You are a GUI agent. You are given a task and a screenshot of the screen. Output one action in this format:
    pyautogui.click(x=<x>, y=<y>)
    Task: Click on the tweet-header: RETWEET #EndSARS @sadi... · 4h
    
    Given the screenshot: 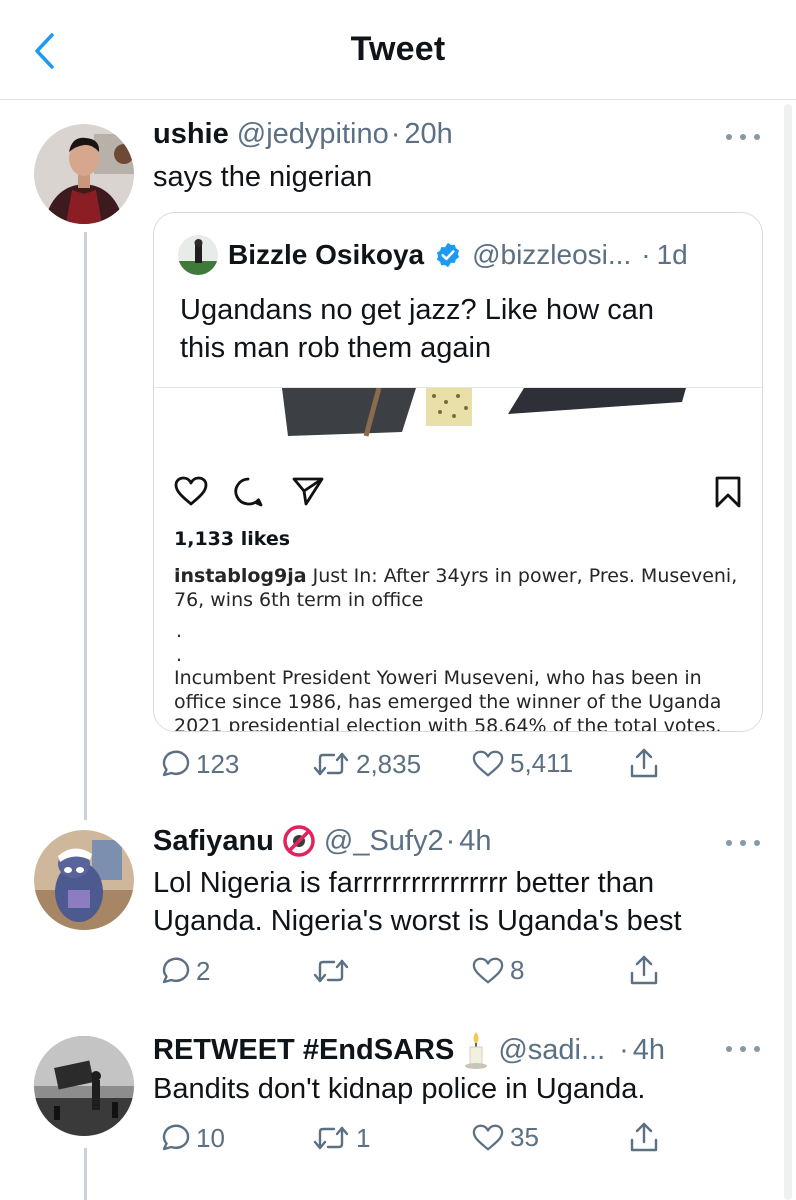 What is the action you would take?
    pyautogui.click(x=409, y=1050)
    